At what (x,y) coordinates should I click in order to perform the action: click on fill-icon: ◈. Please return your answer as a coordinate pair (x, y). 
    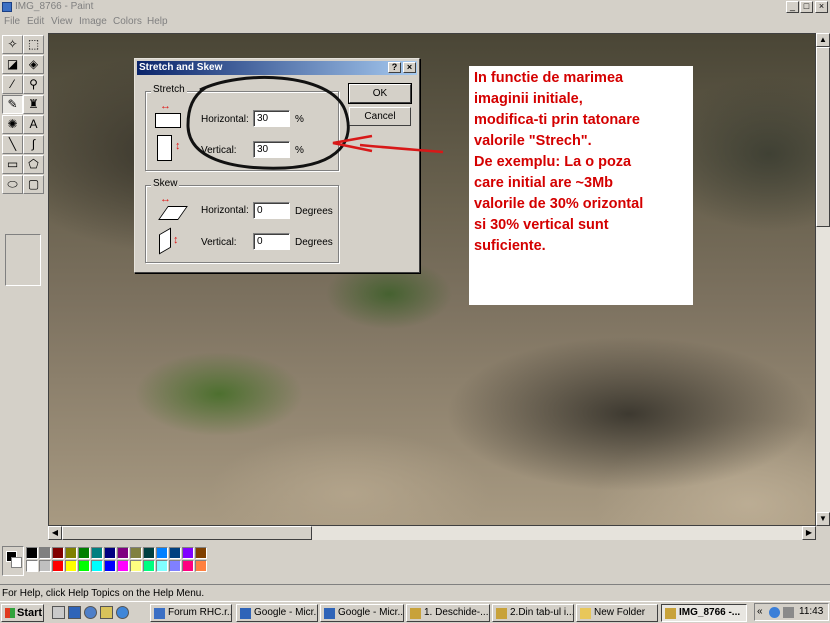
    Looking at the image, I should click on (33, 64).